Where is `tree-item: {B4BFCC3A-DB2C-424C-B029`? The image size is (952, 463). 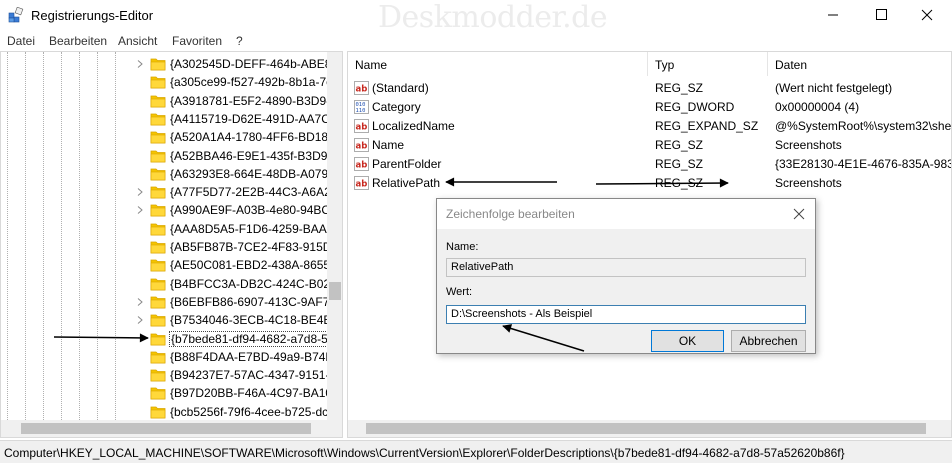
tree-item: {B4BFCC3A-DB2C-424C-B029 is located at coordinates (231, 284).